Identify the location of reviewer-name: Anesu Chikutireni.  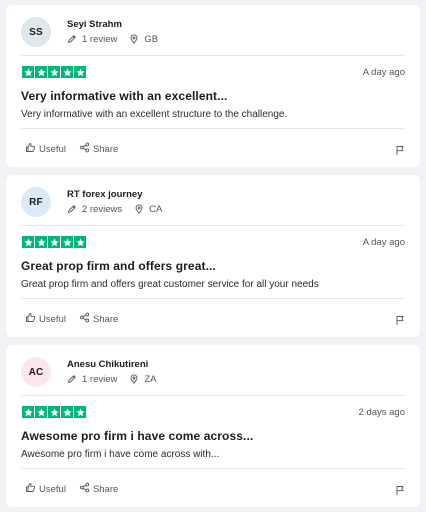
(107, 364).